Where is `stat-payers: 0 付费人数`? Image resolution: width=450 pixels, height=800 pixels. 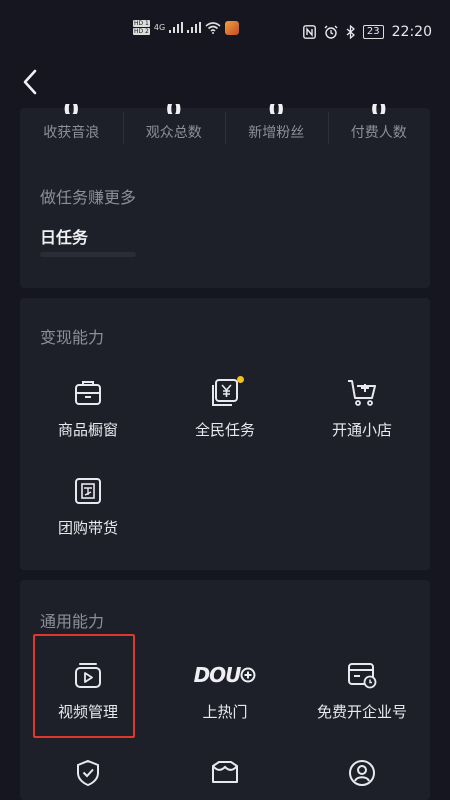 stat-payers: 0 付费人数 is located at coordinates (379, 131).